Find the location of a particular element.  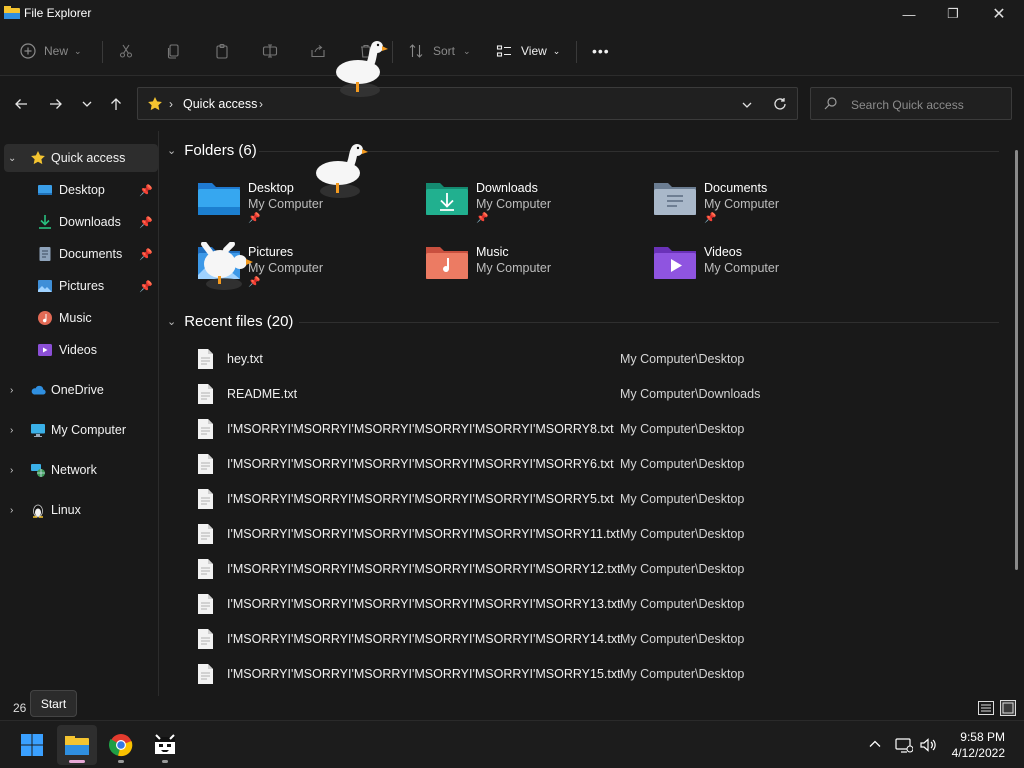

recent-files-section-header: ⌄ Recent files (20) is located at coordinates (230, 321).